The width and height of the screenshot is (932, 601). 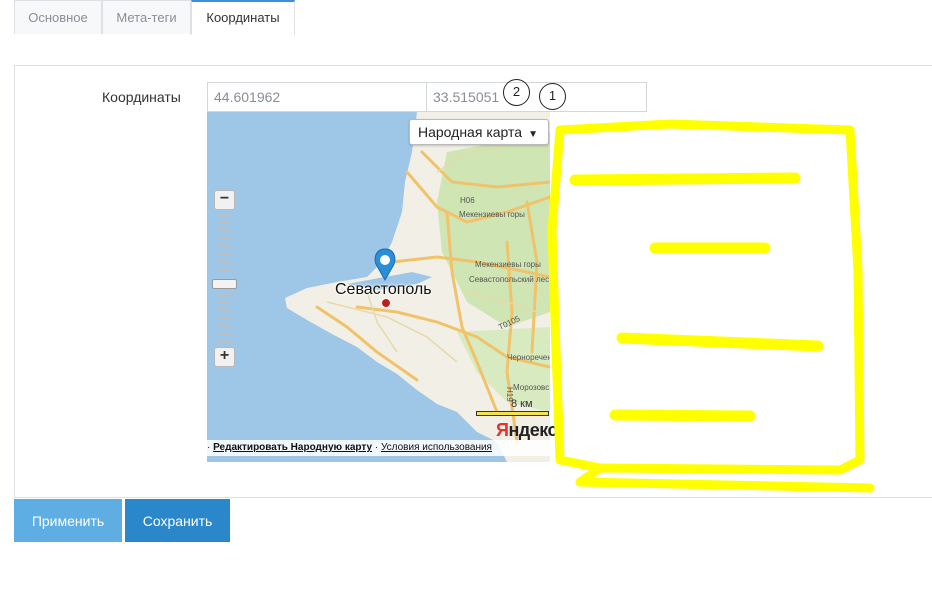 What do you see at coordinates (224, 284) in the screenshot?
I see `zoom-slider-handle` at bounding box center [224, 284].